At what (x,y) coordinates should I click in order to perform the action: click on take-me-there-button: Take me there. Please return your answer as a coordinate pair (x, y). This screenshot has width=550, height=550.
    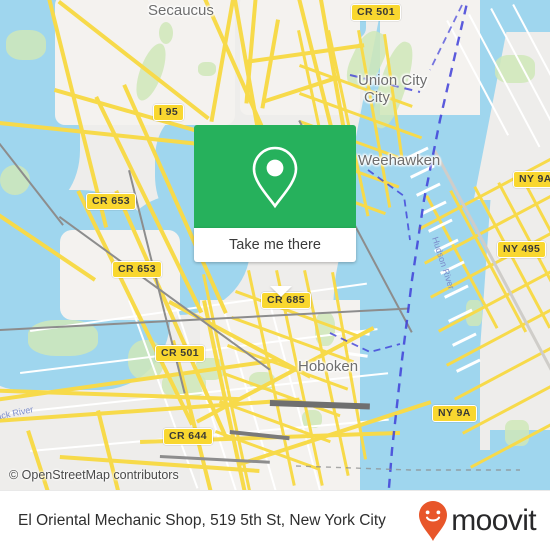
    Looking at the image, I should click on (275, 245).